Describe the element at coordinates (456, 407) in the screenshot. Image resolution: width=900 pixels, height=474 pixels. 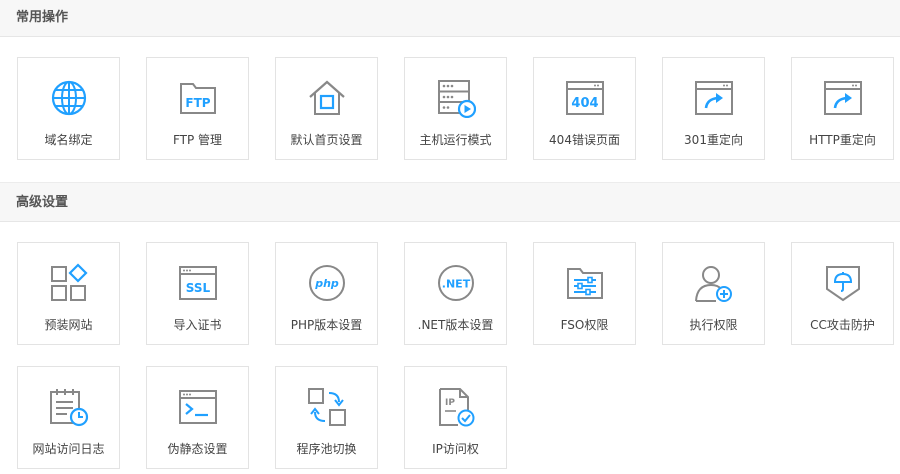
I see `ip-access-icon: IP` at that location.